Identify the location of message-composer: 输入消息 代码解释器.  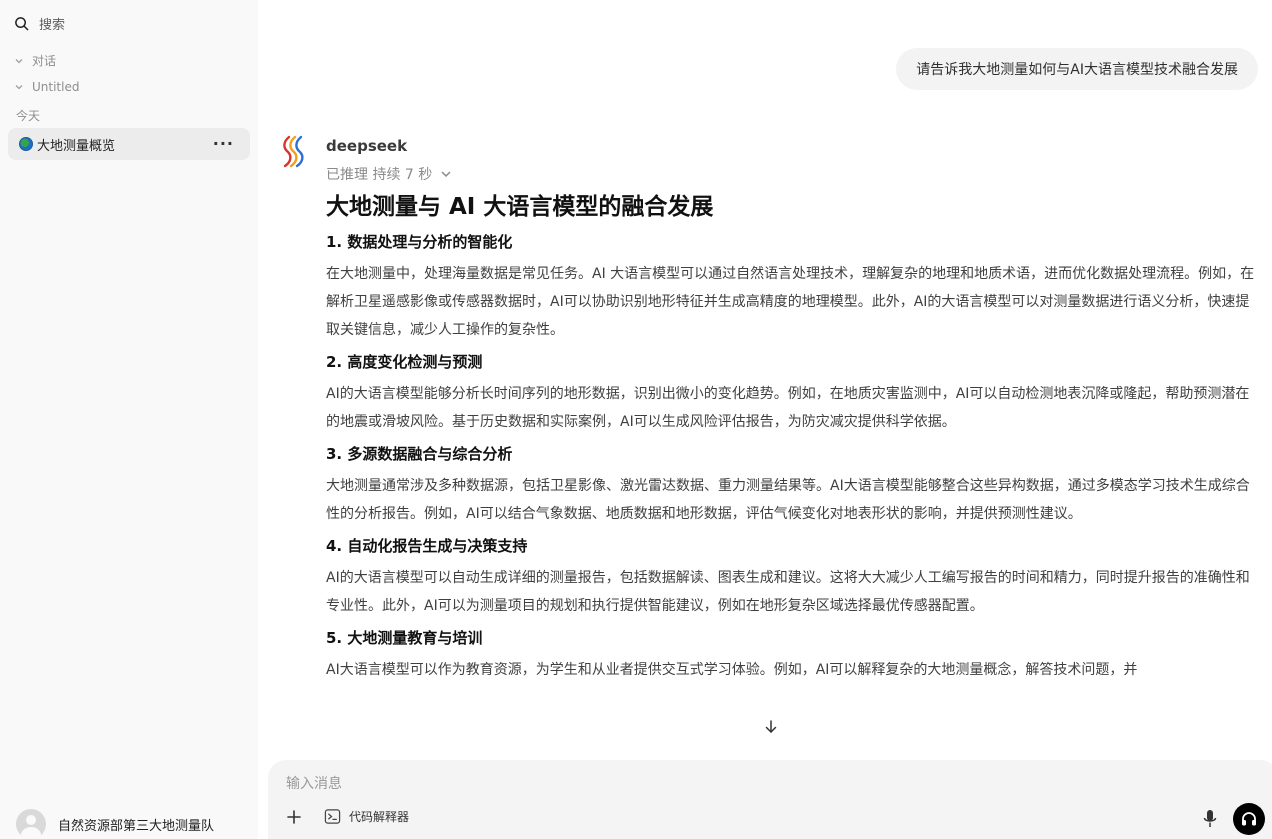
(770, 799).